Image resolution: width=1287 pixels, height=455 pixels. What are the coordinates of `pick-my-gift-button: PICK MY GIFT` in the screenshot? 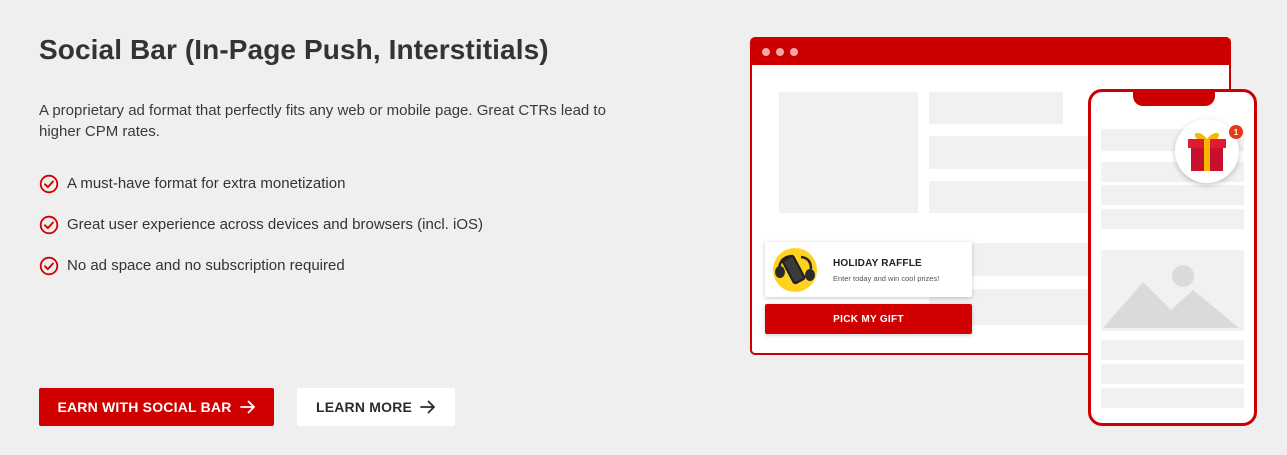 It's located at (868, 319).